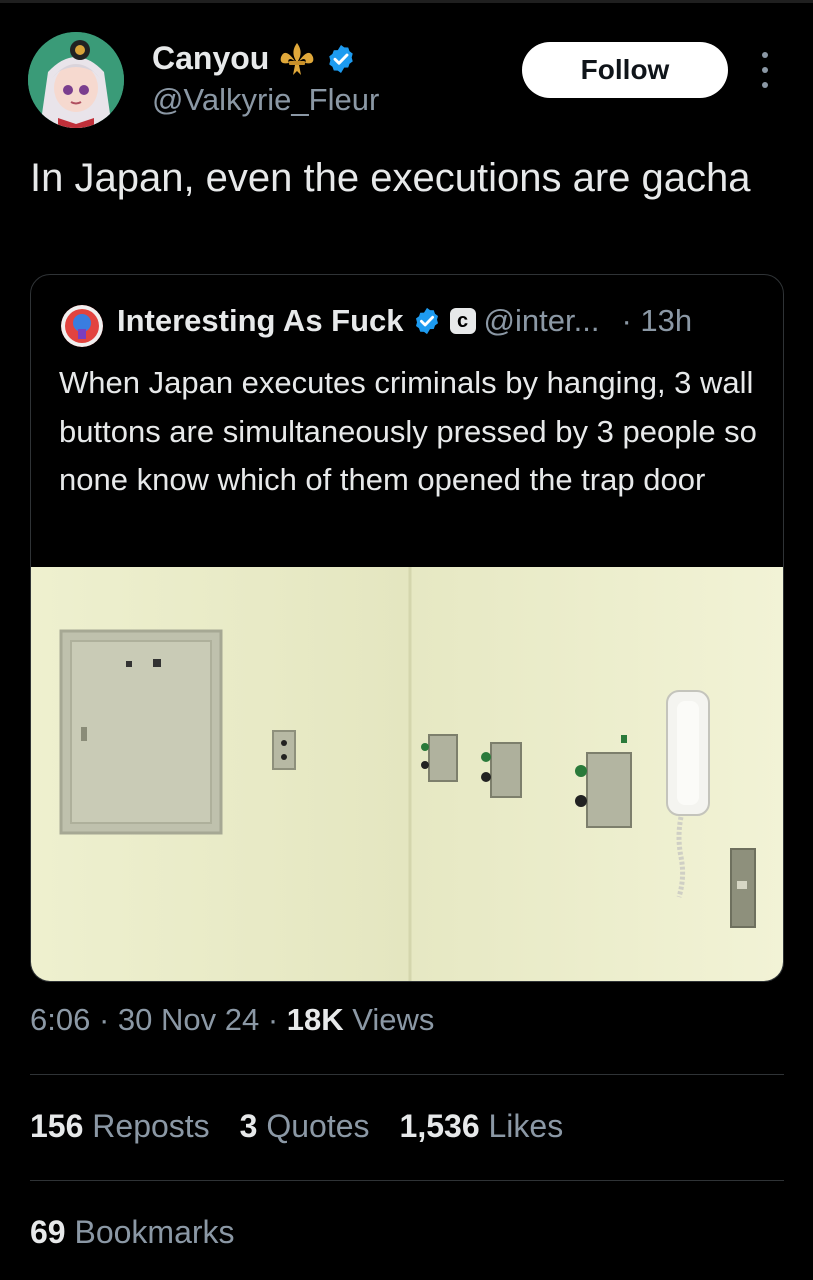 The width and height of the screenshot is (813, 1280). I want to click on author-handle: @Valkyrie_Fleur, so click(265, 100).